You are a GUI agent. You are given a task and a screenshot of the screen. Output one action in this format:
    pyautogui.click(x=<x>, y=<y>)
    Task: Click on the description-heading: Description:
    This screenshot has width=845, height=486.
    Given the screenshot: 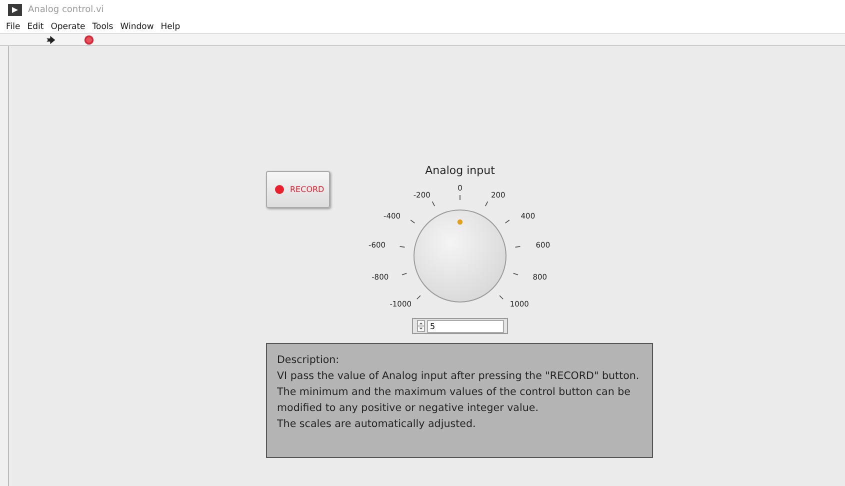 What is the action you would take?
    pyautogui.click(x=308, y=360)
    